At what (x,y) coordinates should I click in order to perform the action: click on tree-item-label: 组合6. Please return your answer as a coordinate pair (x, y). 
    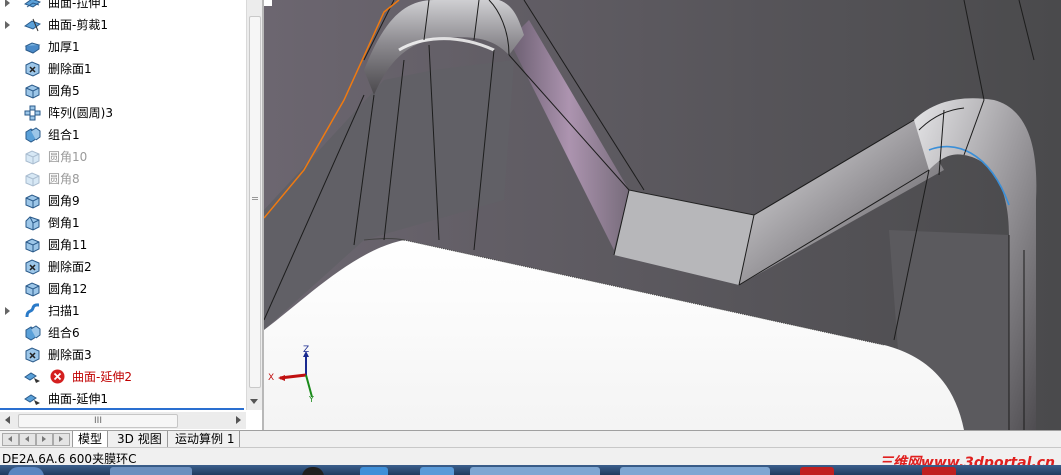
    Looking at the image, I should click on (64, 333).